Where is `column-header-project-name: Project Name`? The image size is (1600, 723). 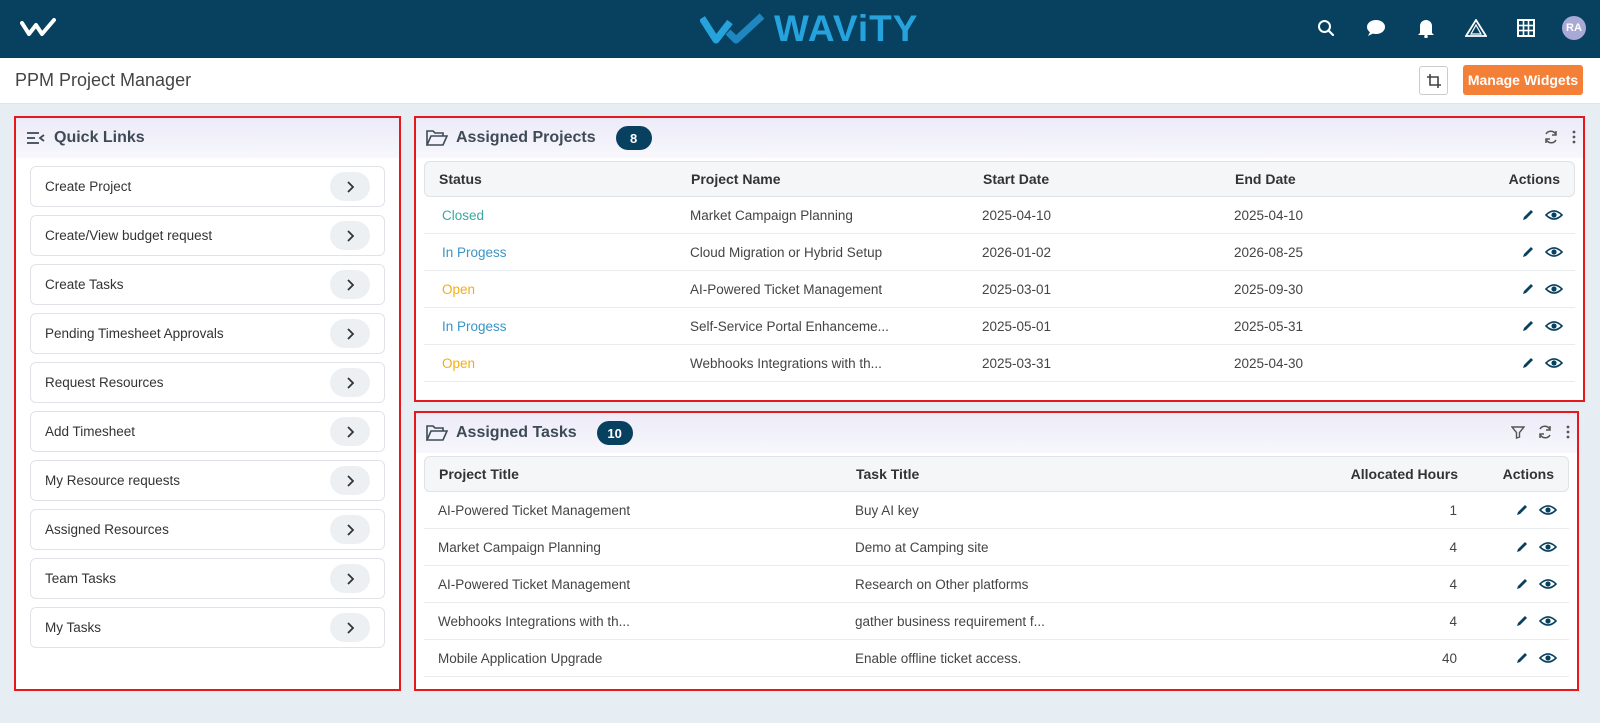
column-header-project-name: Project Name is located at coordinates (823, 179).